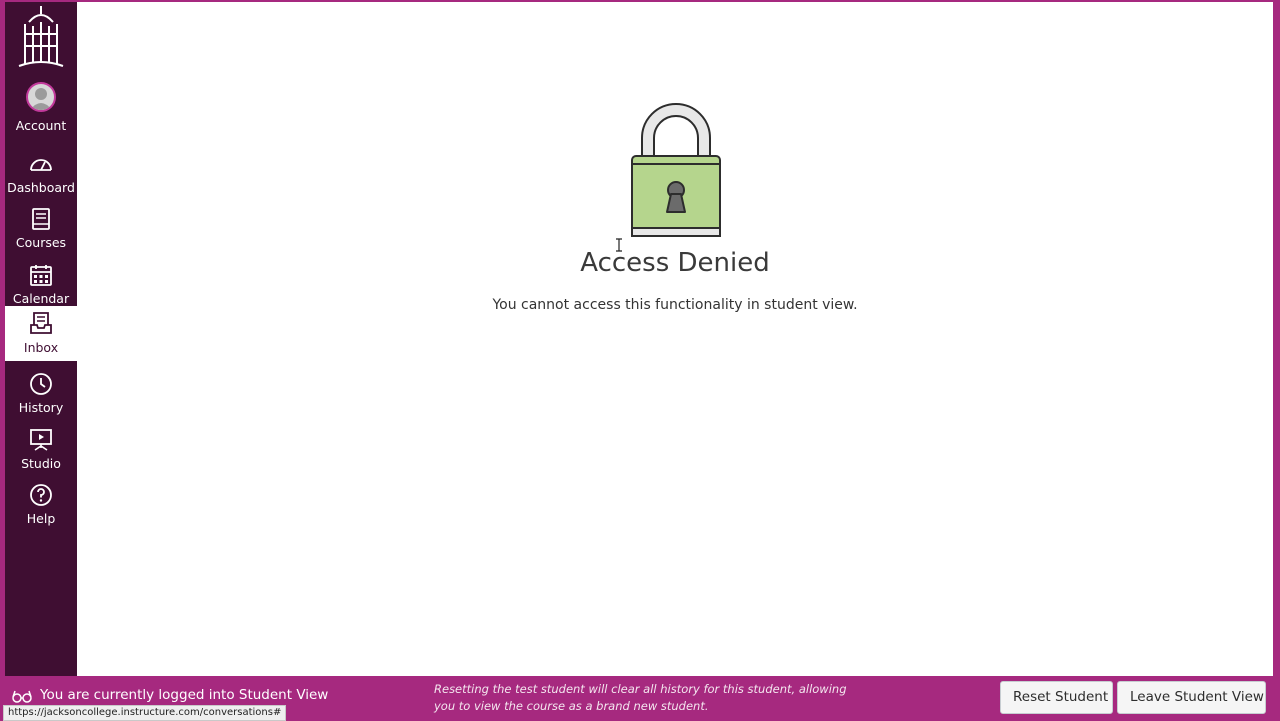  Describe the element at coordinates (41, 347) in the screenshot. I see `nav-label-inbox: Inbox` at that location.